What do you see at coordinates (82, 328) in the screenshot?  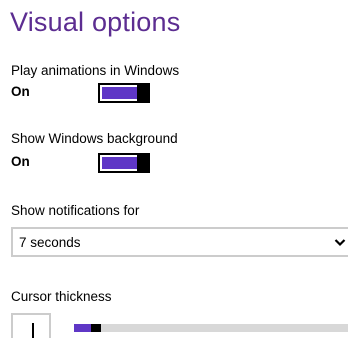 I see `cursor-thickness-slider-fill` at bounding box center [82, 328].